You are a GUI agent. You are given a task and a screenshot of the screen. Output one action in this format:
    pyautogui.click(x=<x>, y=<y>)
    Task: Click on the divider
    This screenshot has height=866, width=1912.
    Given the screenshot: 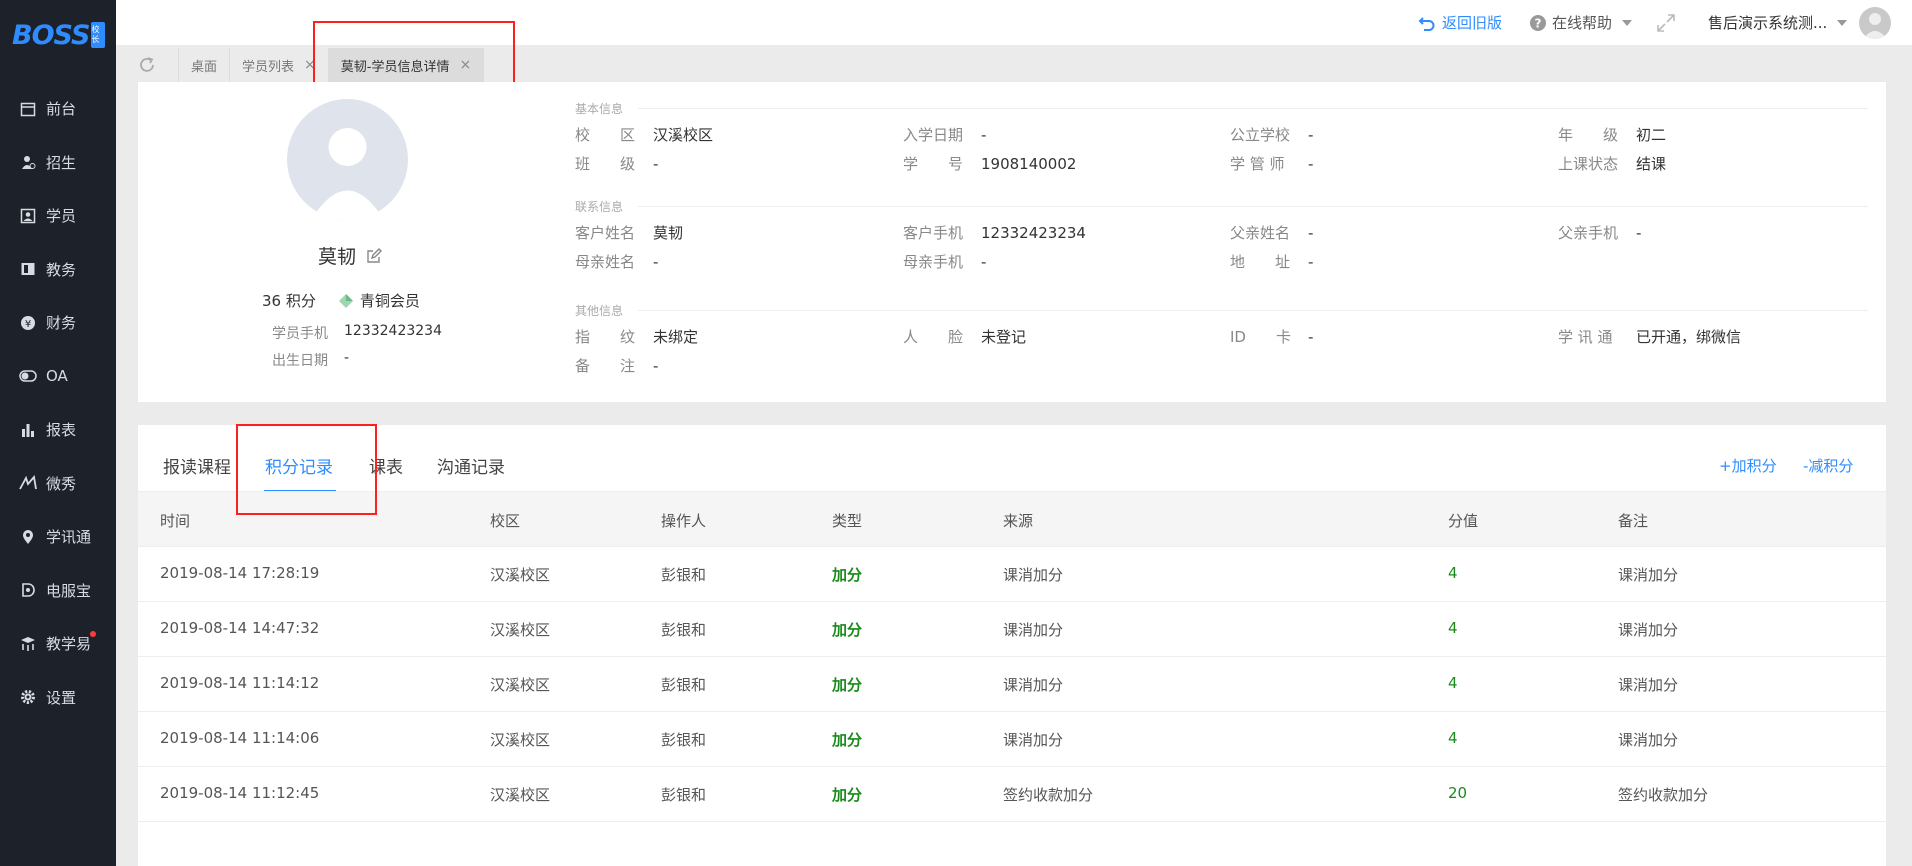 What is the action you would take?
    pyautogui.click(x=1253, y=310)
    